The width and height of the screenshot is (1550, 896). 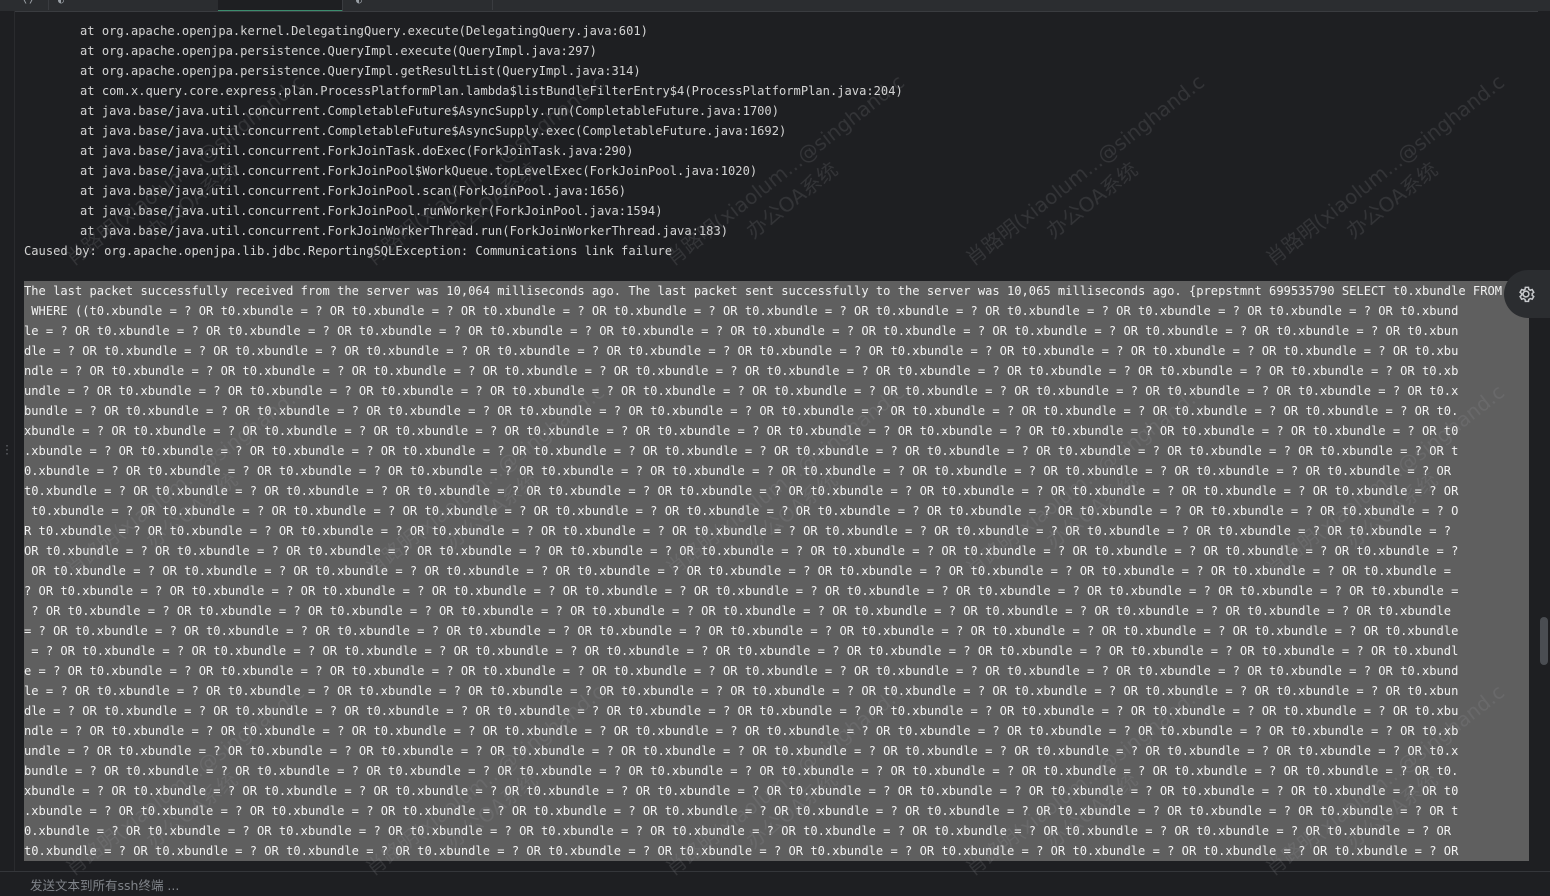 What do you see at coordinates (133, 5) in the screenshot?
I see `tab-session-1: ◐` at bounding box center [133, 5].